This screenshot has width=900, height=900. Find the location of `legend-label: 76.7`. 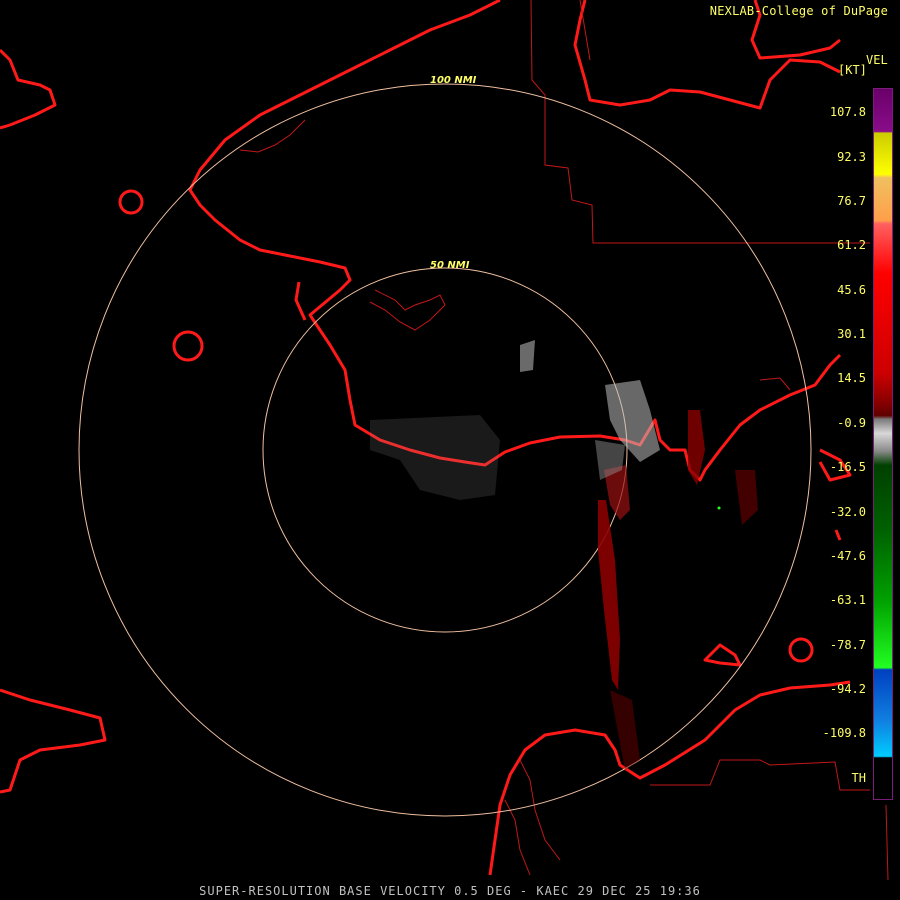

legend-label: 76.7 is located at coordinates (851, 201).